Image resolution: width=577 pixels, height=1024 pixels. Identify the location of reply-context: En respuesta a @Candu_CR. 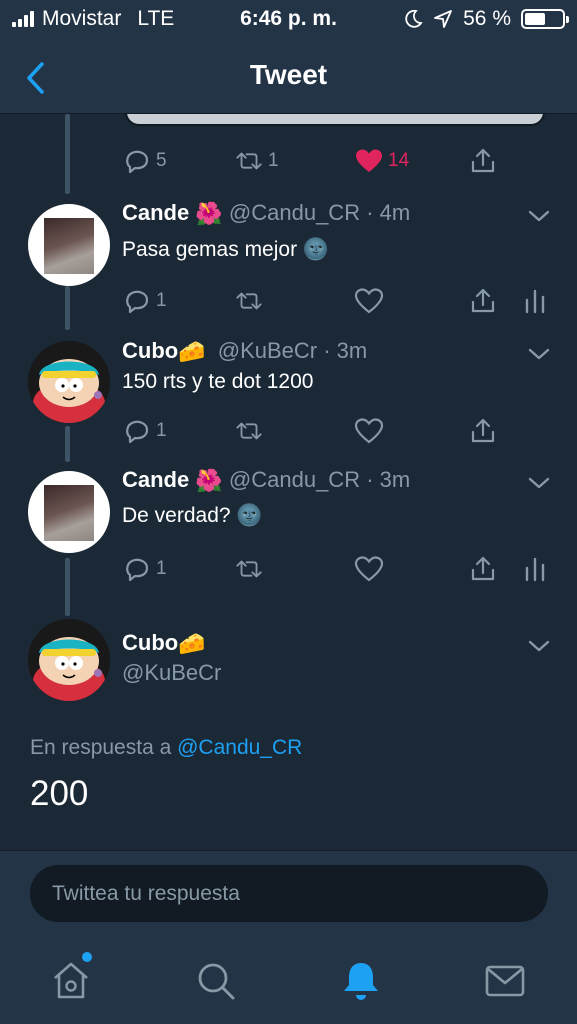
(166, 748).